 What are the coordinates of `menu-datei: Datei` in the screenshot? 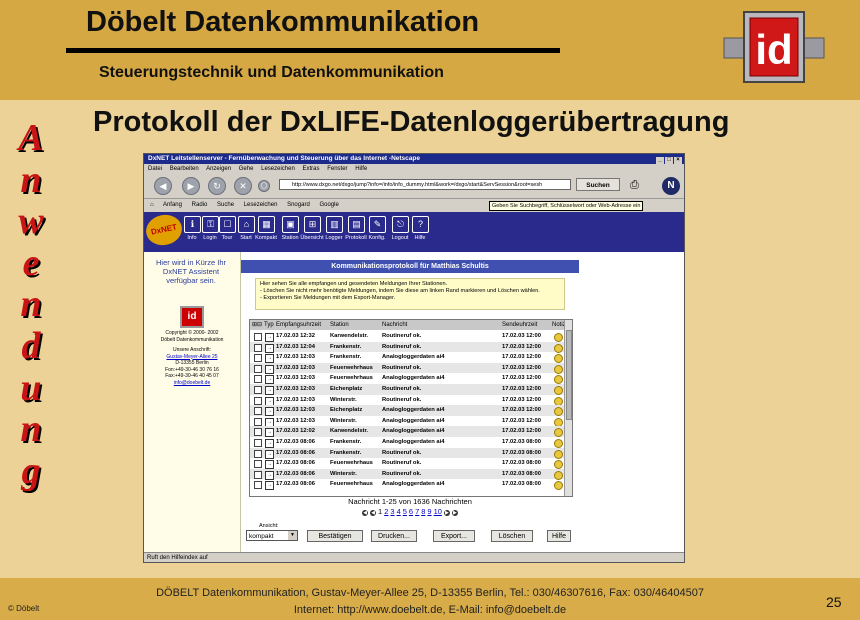 It's located at (155, 169).